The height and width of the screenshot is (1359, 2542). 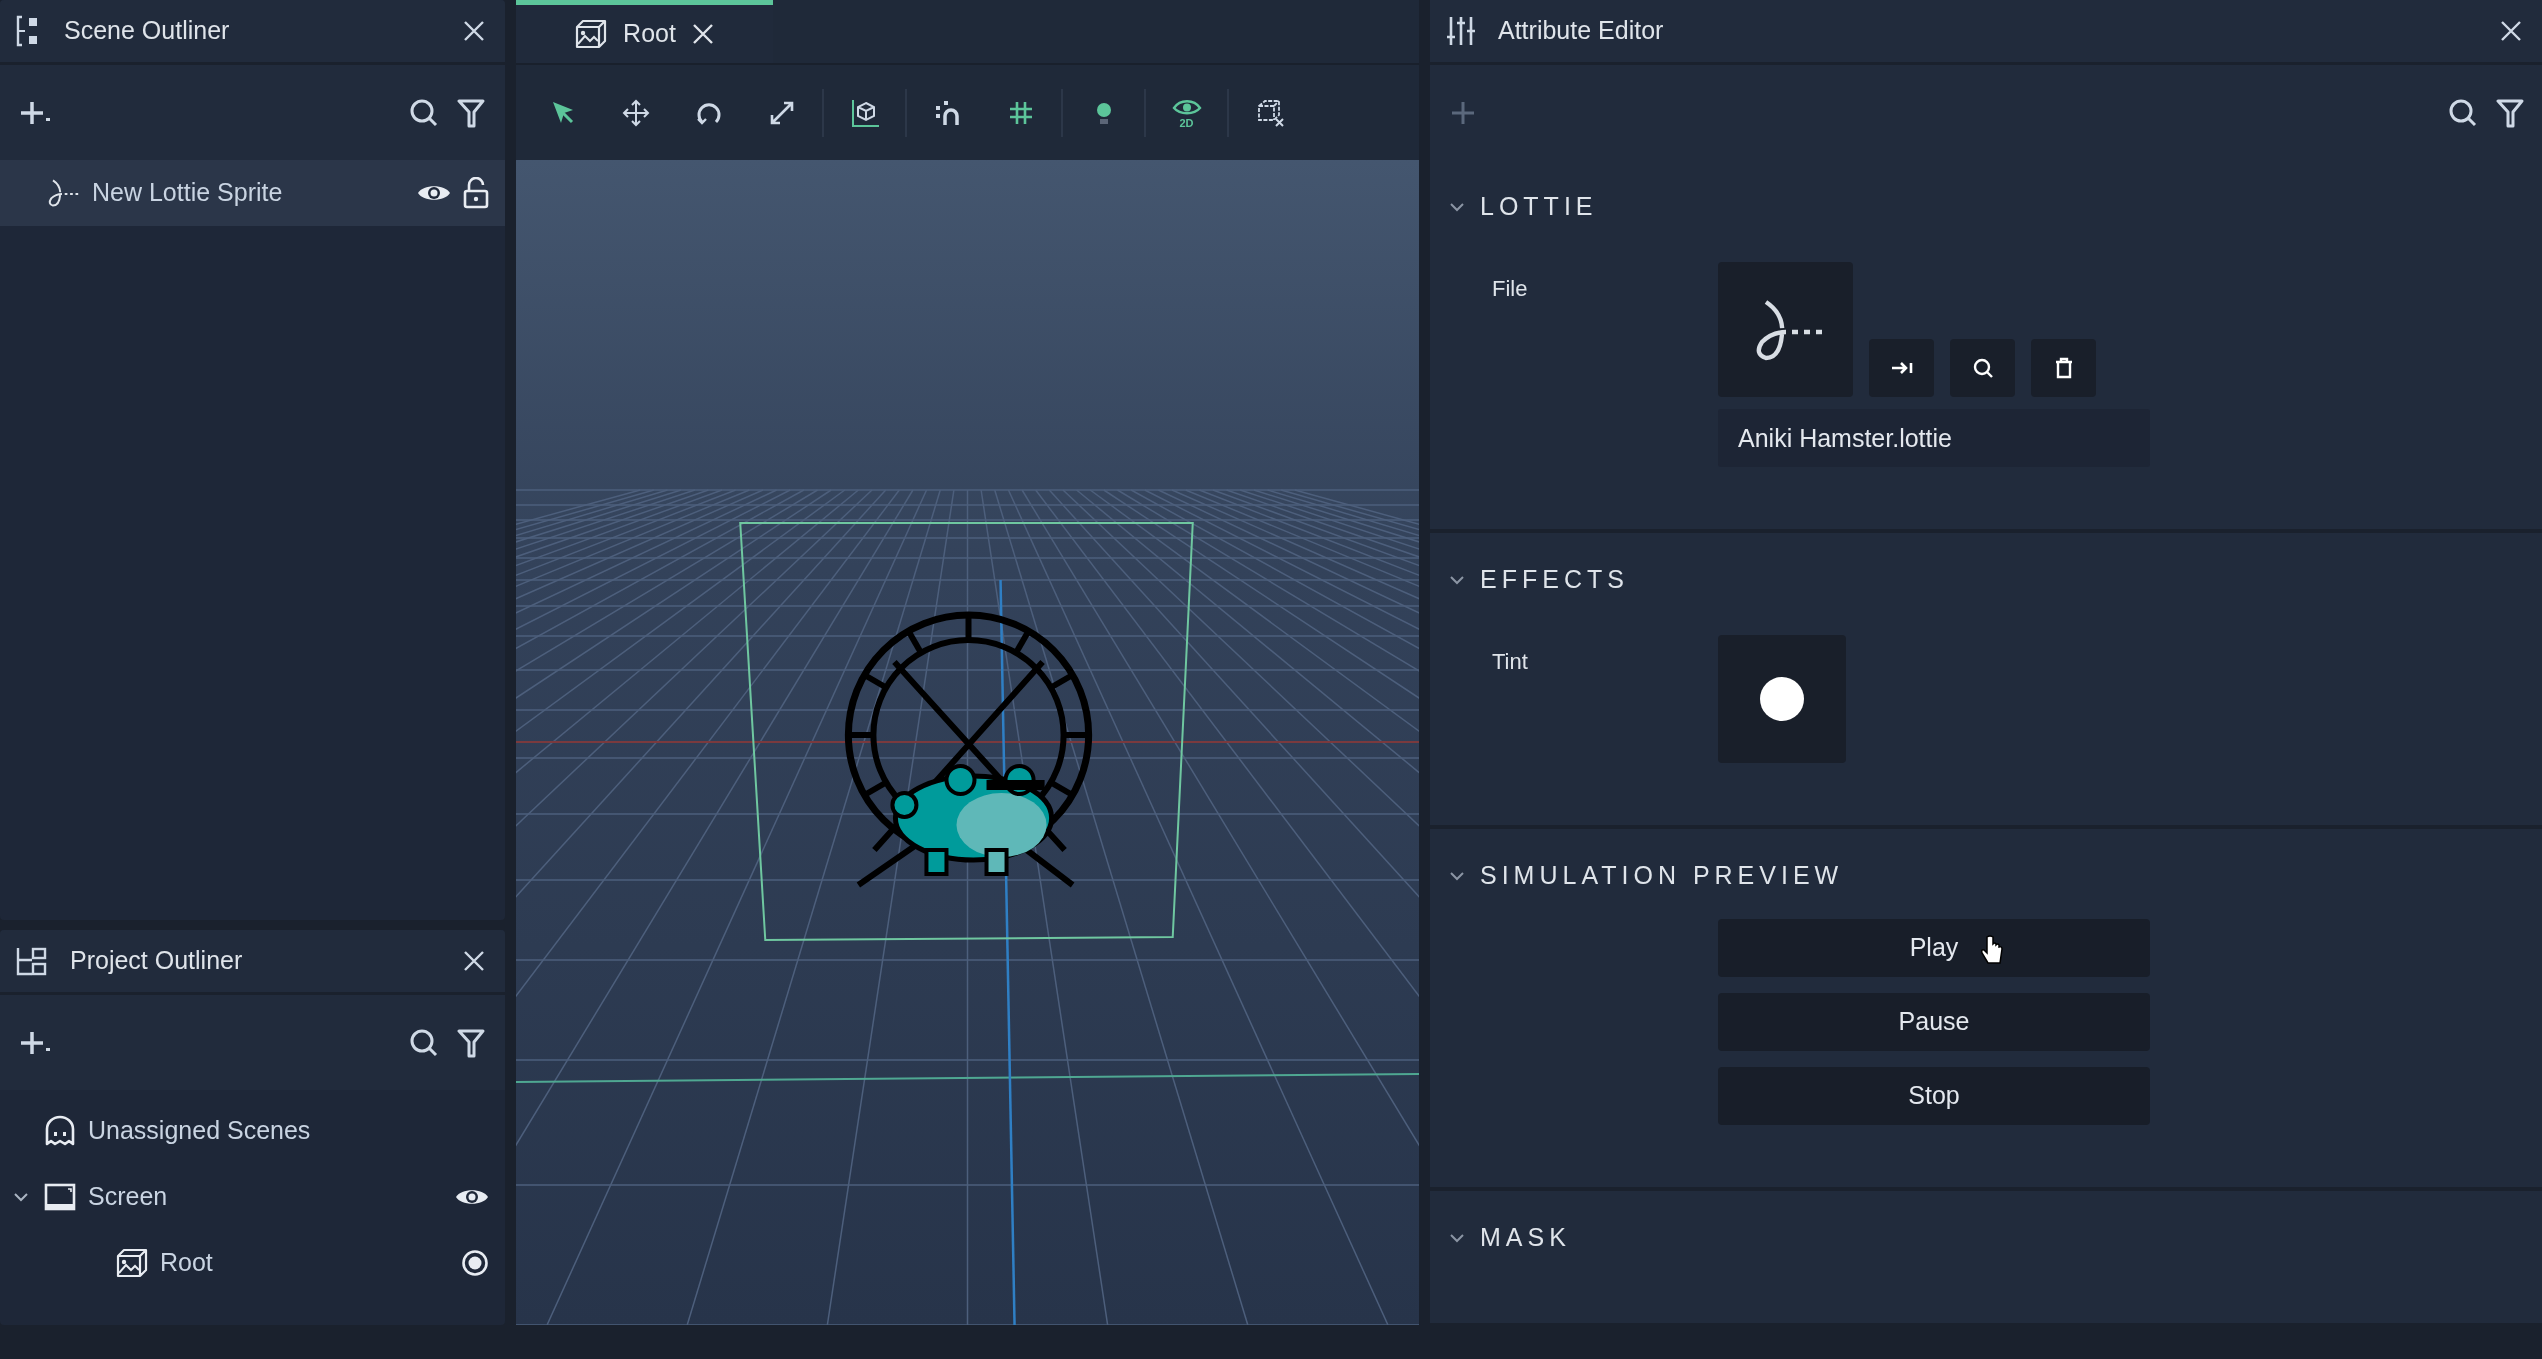 What do you see at coordinates (1785, 329) in the screenshot?
I see `file-thumbnail` at bounding box center [1785, 329].